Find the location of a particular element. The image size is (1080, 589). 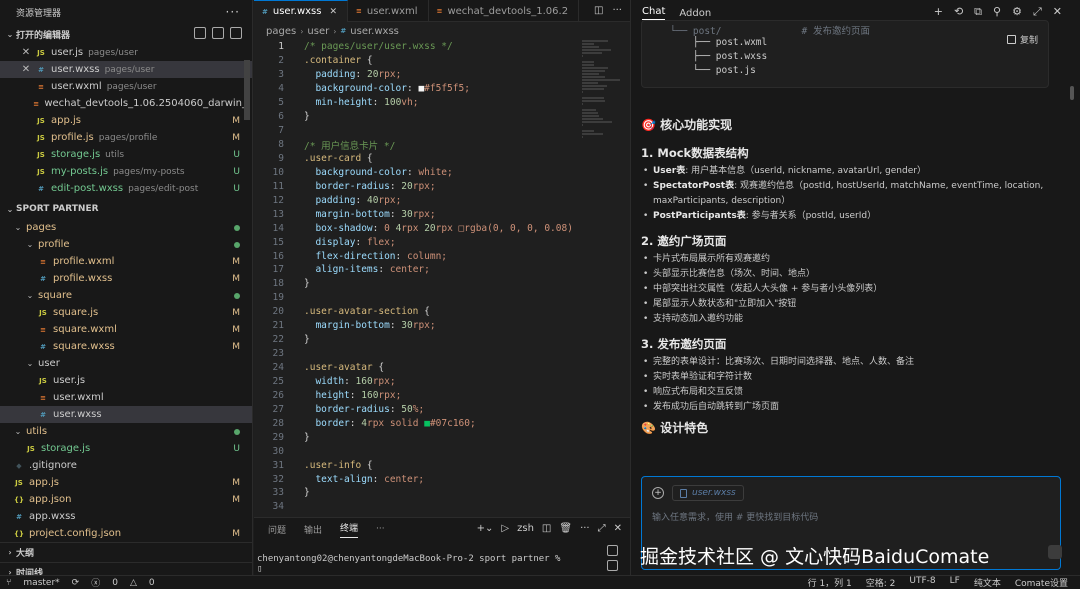

pin-icon: ⚲ is located at coordinates (997, 12).